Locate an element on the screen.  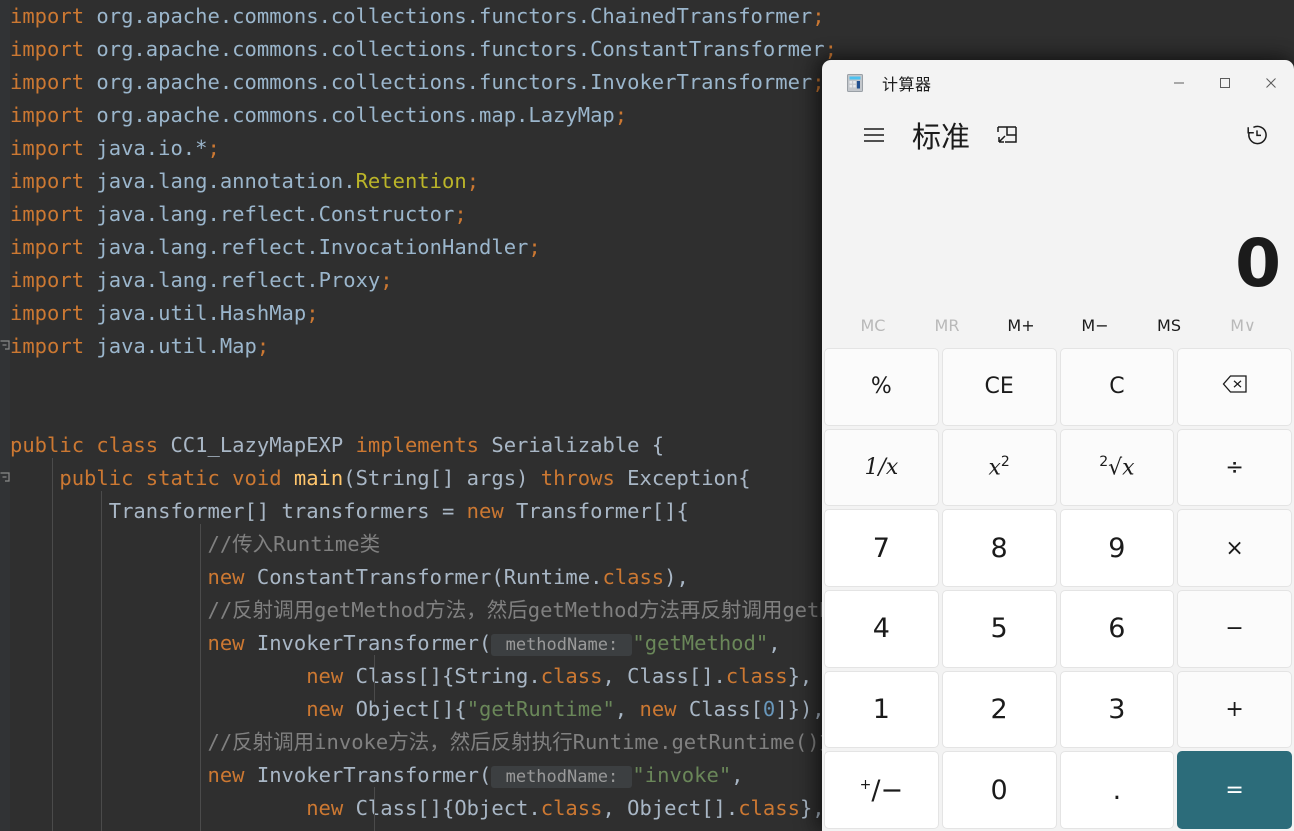
plus-minus-button-label: +/− is located at coordinates (881, 790).